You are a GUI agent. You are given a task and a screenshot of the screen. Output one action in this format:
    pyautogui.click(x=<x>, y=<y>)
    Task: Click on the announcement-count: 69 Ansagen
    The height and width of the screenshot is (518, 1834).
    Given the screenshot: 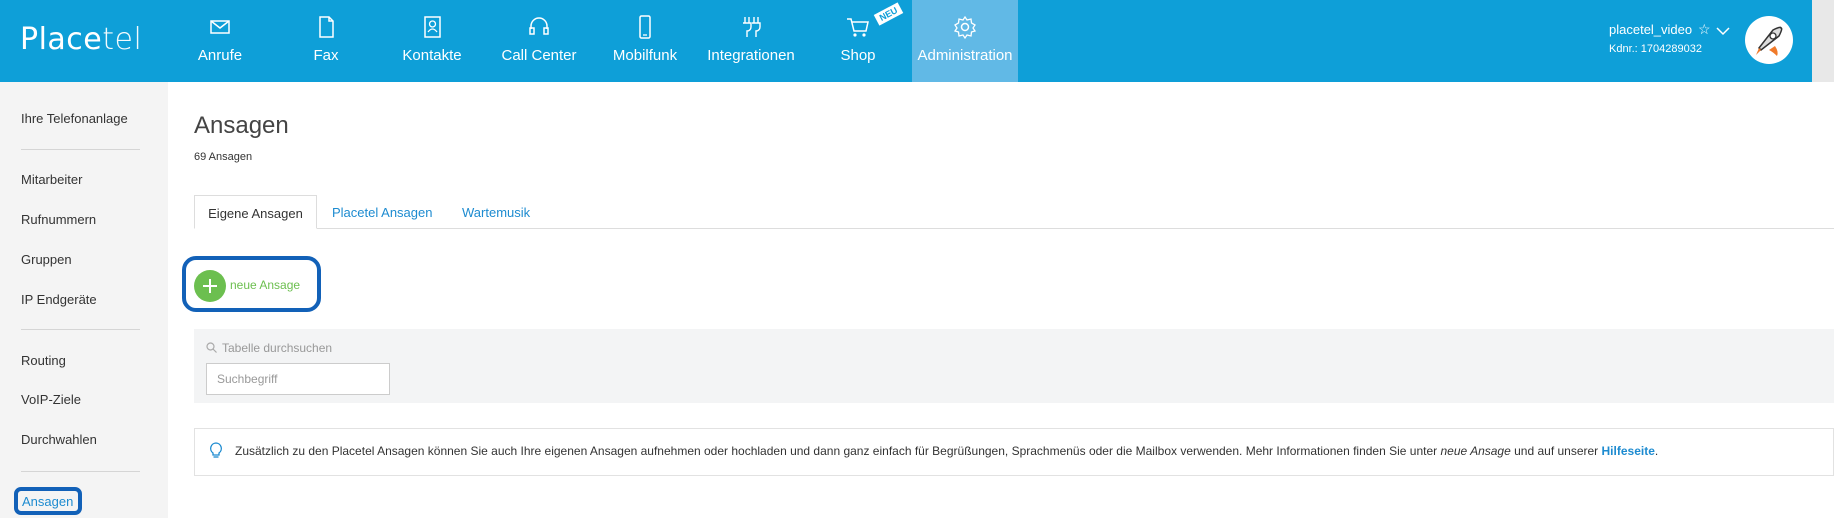 What is the action you would take?
    pyautogui.click(x=223, y=157)
    